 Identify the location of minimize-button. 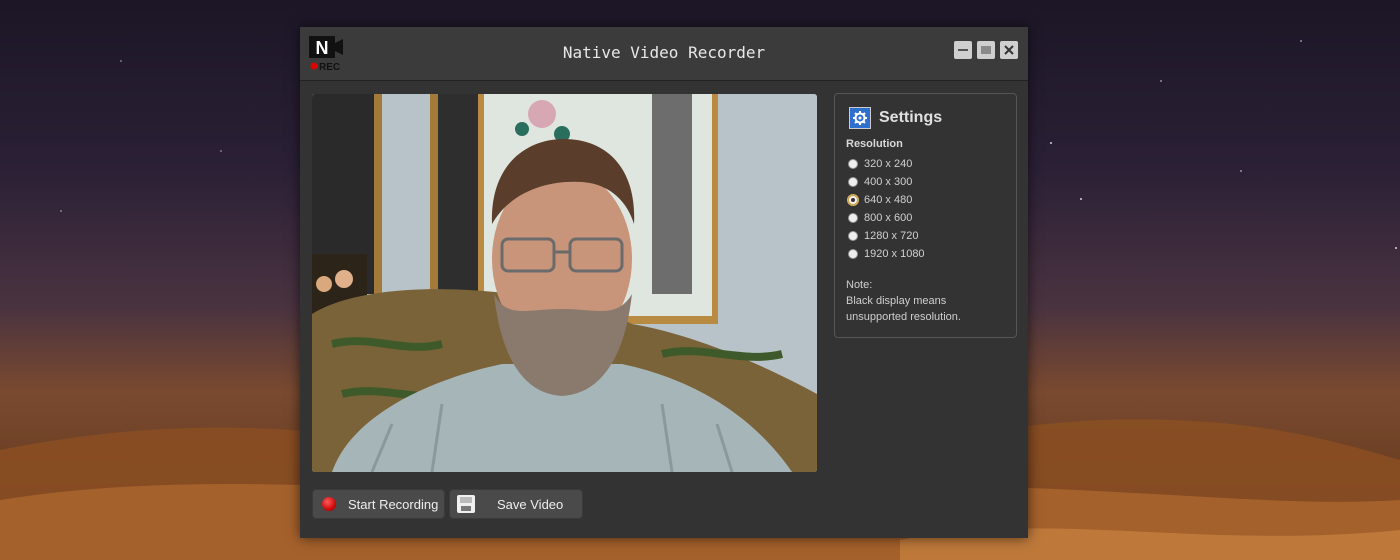
(963, 50).